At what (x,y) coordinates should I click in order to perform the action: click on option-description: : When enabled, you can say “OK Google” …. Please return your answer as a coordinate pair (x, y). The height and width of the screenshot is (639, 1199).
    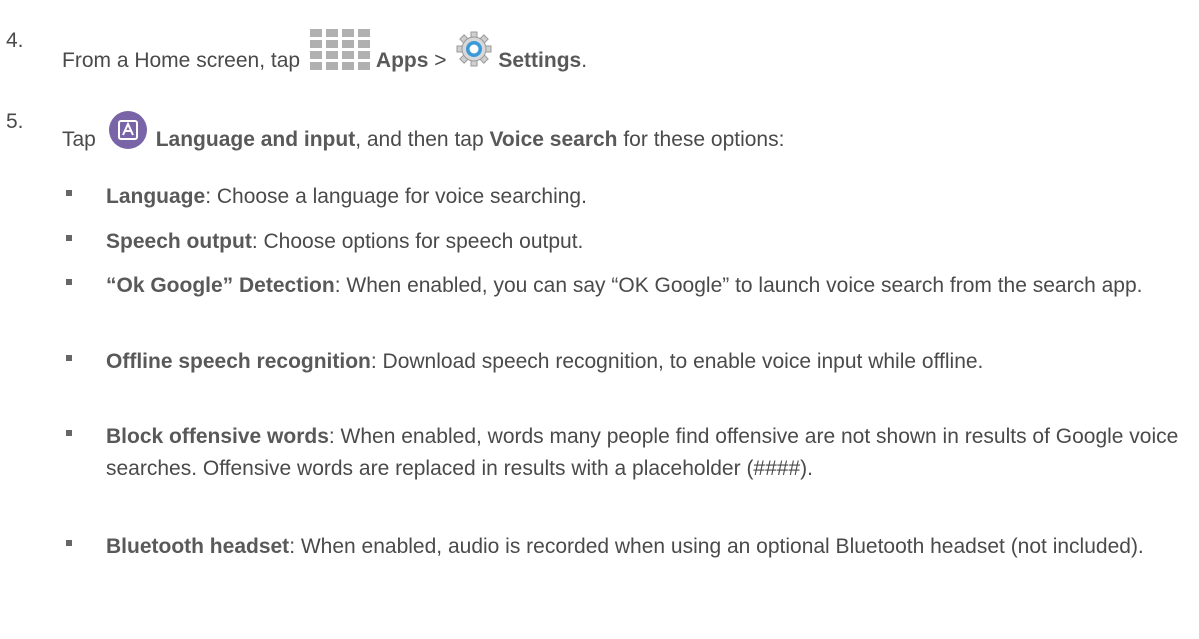
    Looking at the image, I should click on (738, 285).